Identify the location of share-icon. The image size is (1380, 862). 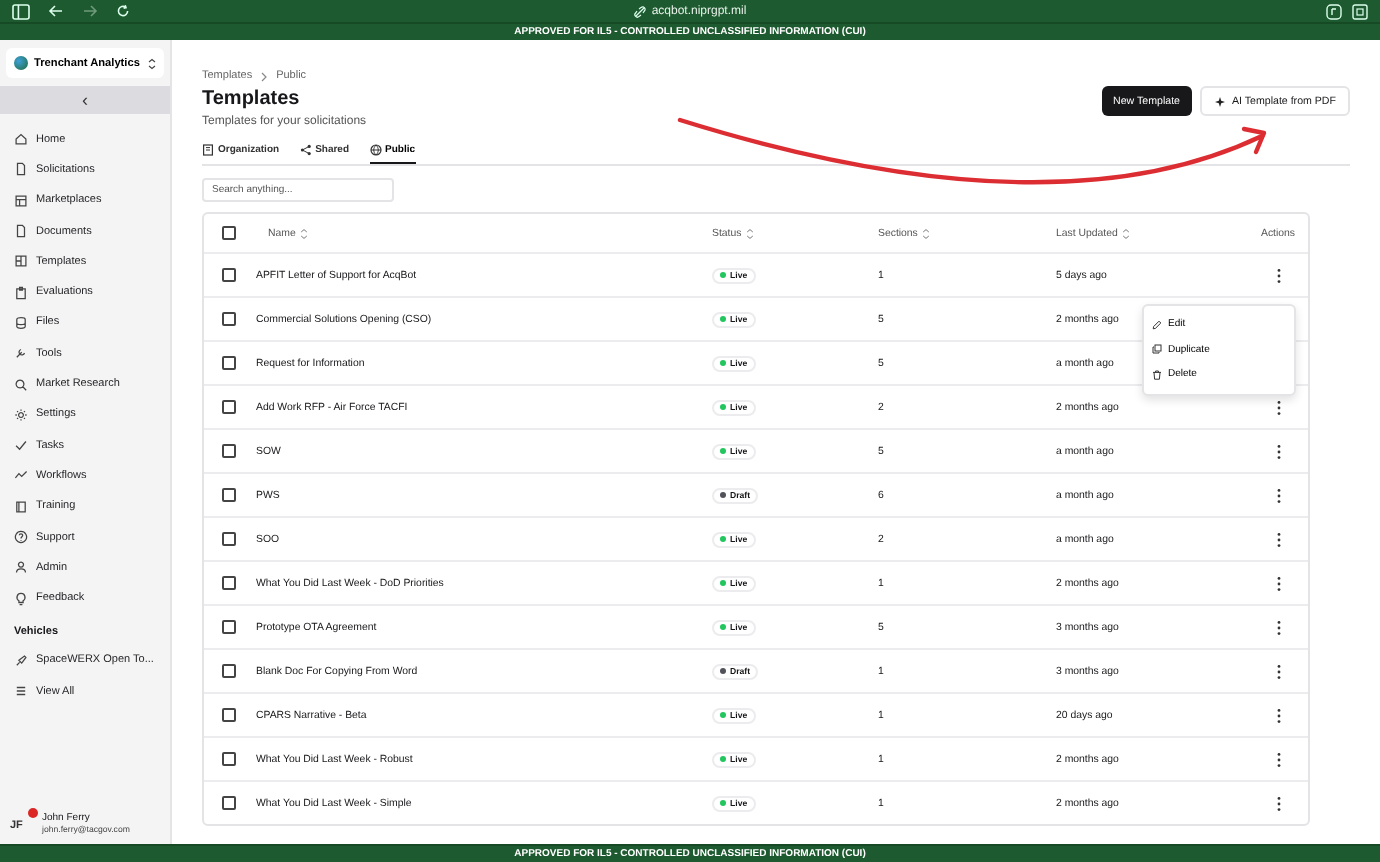
(305, 150).